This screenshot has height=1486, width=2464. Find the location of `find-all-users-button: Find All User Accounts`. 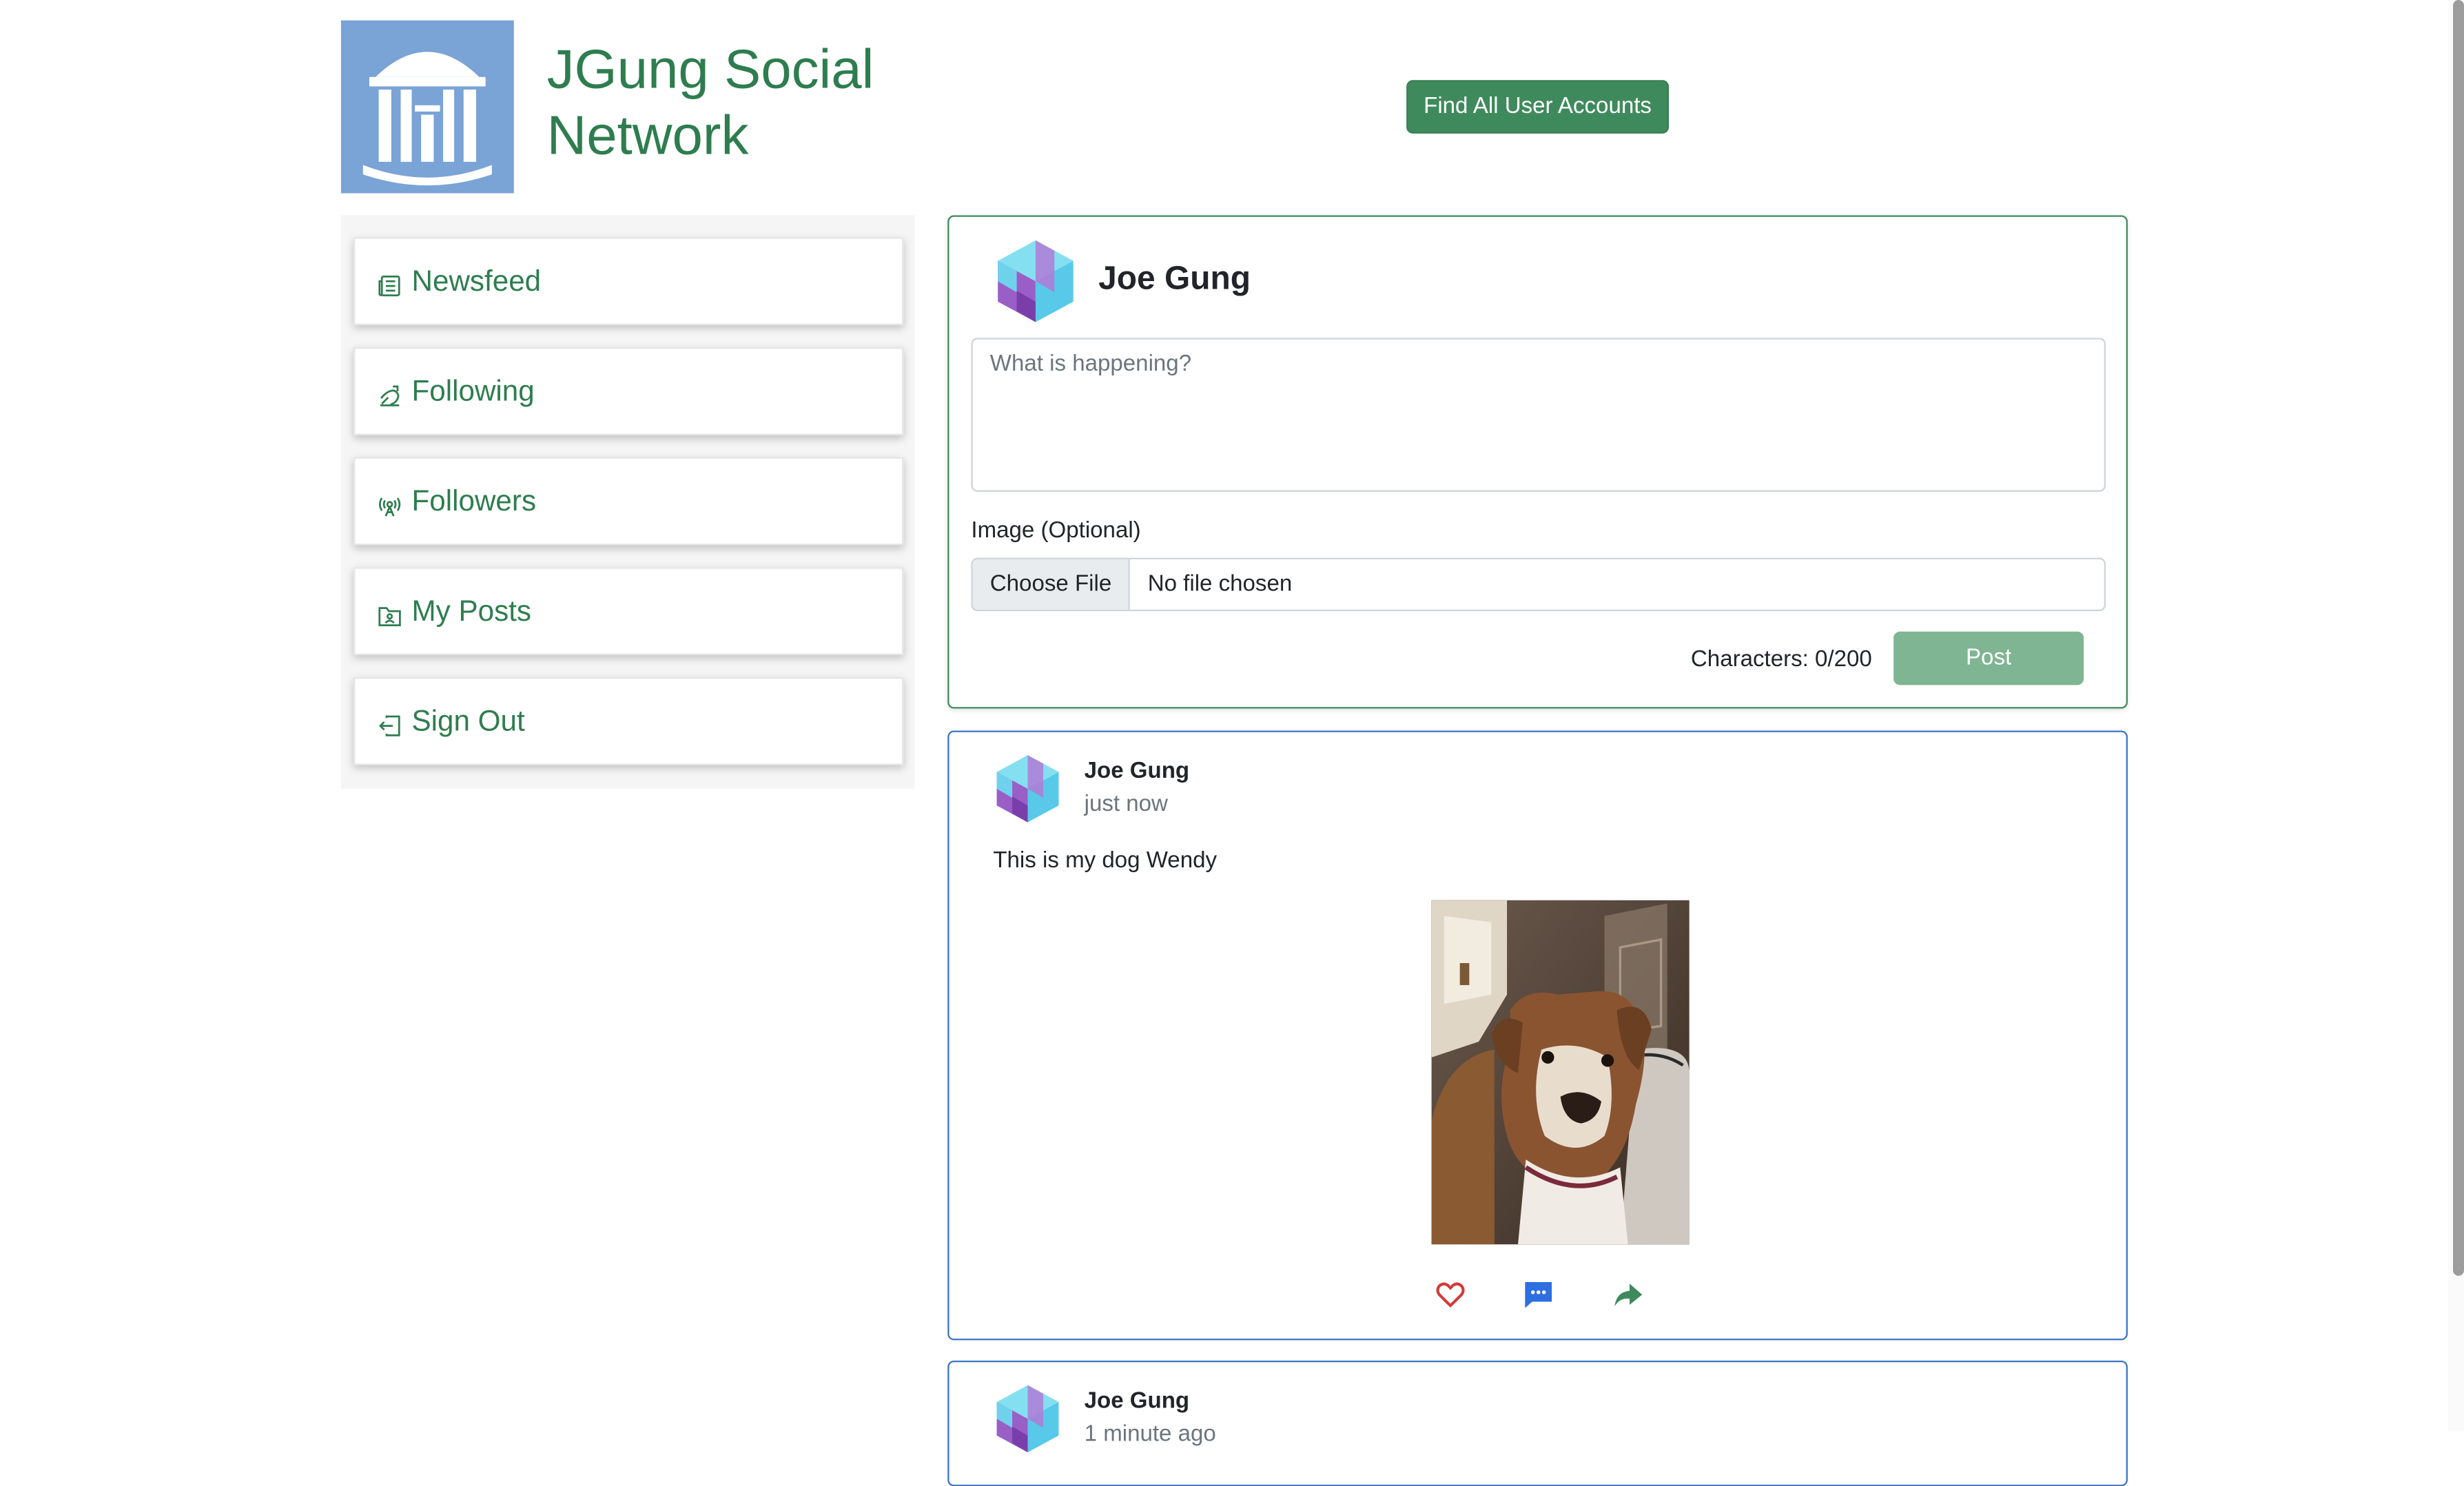

find-all-users-button: Find All User Accounts is located at coordinates (1537, 107).